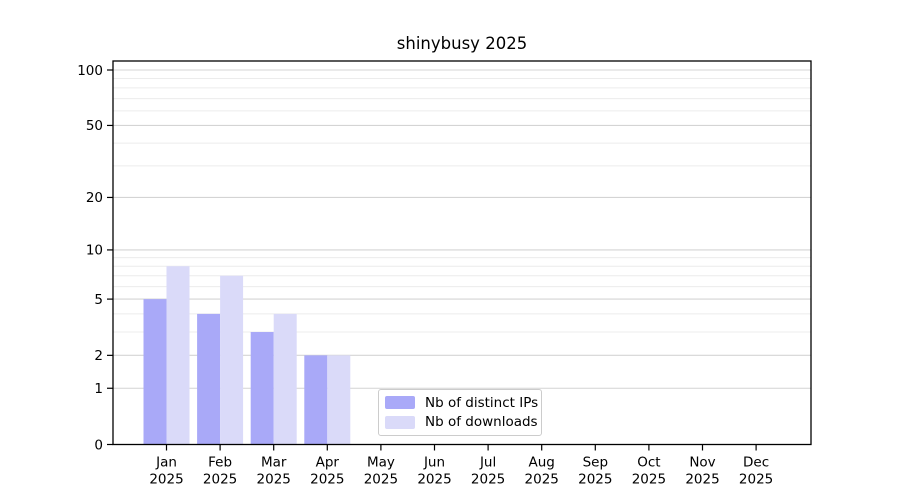  What do you see at coordinates (488, 480) in the screenshot?
I see `x-tick-year-jul: 2025` at bounding box center [488, 480].